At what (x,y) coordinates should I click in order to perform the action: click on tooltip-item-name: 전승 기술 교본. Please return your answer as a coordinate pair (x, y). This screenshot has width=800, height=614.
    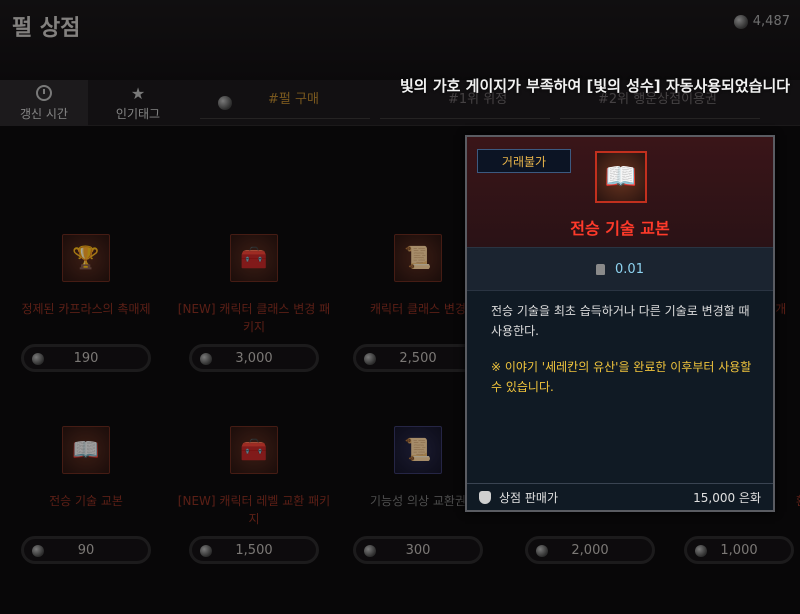
    Looking at the image, I should click on (620, 228).